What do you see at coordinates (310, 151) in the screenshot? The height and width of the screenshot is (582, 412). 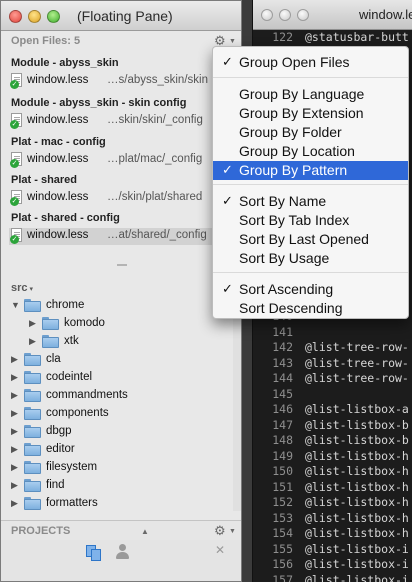 I see `menu-item-group-by-location: Group By Location` at bounding box center [310, 151].